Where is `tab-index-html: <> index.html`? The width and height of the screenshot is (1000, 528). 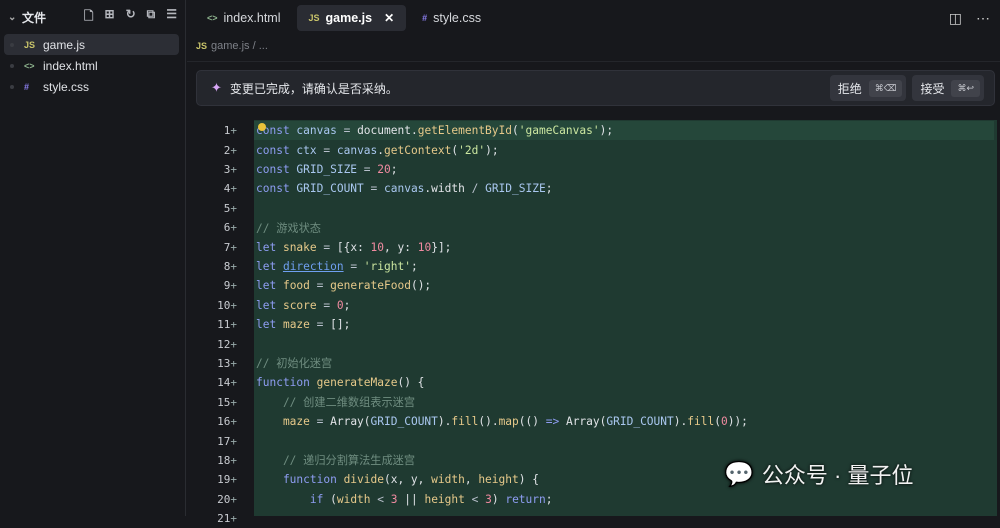
tab-index-html: <> index.html is located at coordinates (244, 18).